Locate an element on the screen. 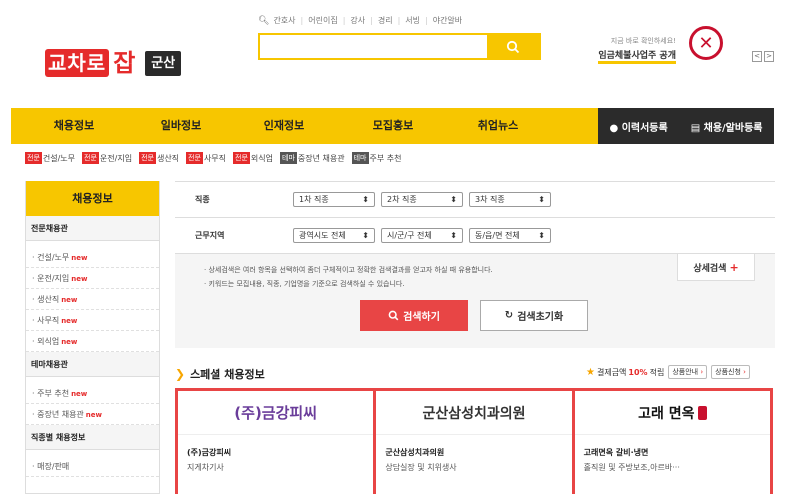  company-banner: 군산삼성치과의원 is located at coordinates (474, 413).